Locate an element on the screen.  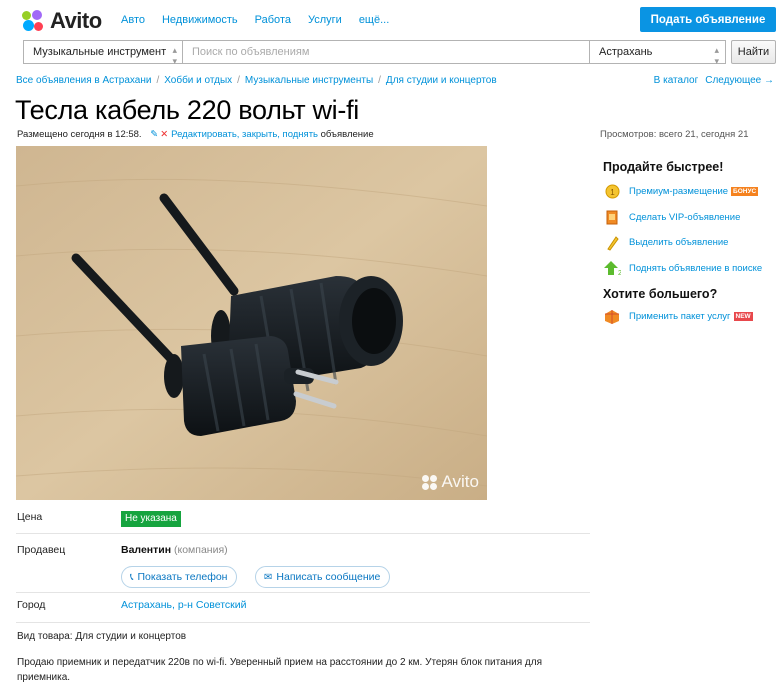
raise-label: Поднять объявление в поиске is located at coordinates (696, 268).